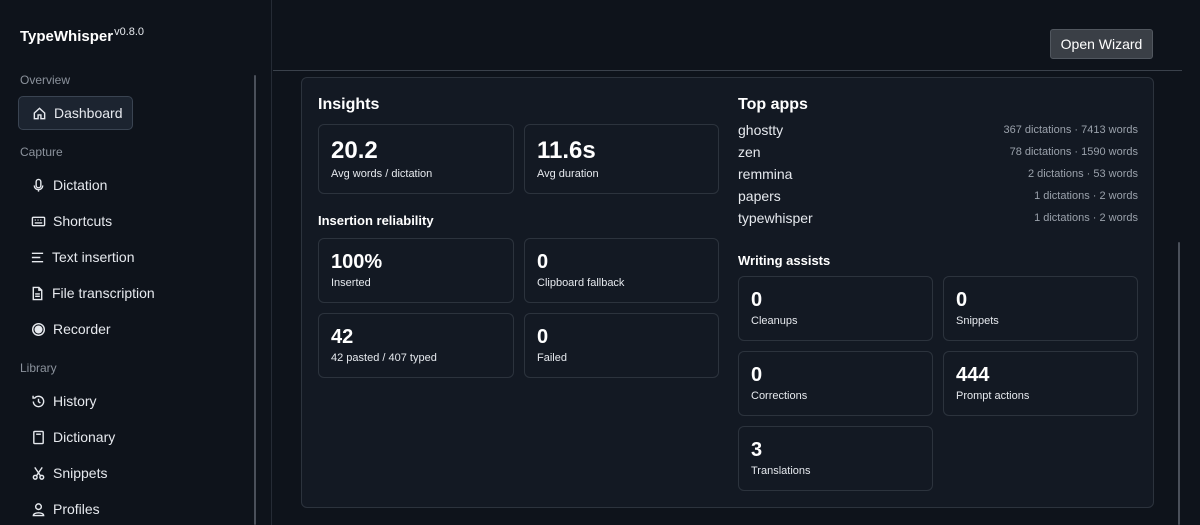  What do you see at coordinates (1040, 383) in the screenshot?
I see `prompt-actions-card: 444 Prompt actions` at bounding box center [1040, 383].